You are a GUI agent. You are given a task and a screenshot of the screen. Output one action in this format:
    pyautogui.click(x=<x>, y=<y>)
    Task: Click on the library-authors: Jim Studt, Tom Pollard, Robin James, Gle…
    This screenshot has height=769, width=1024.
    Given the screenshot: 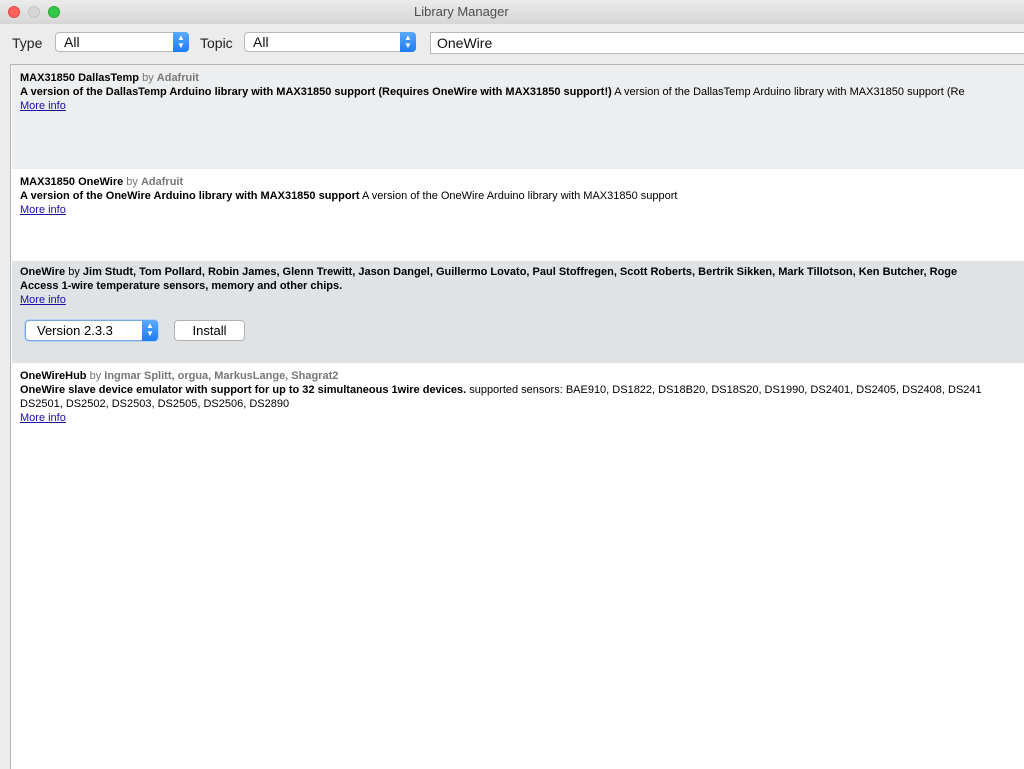 What is the action you would take?
    pyautogui.click(x=520, y=272)
    